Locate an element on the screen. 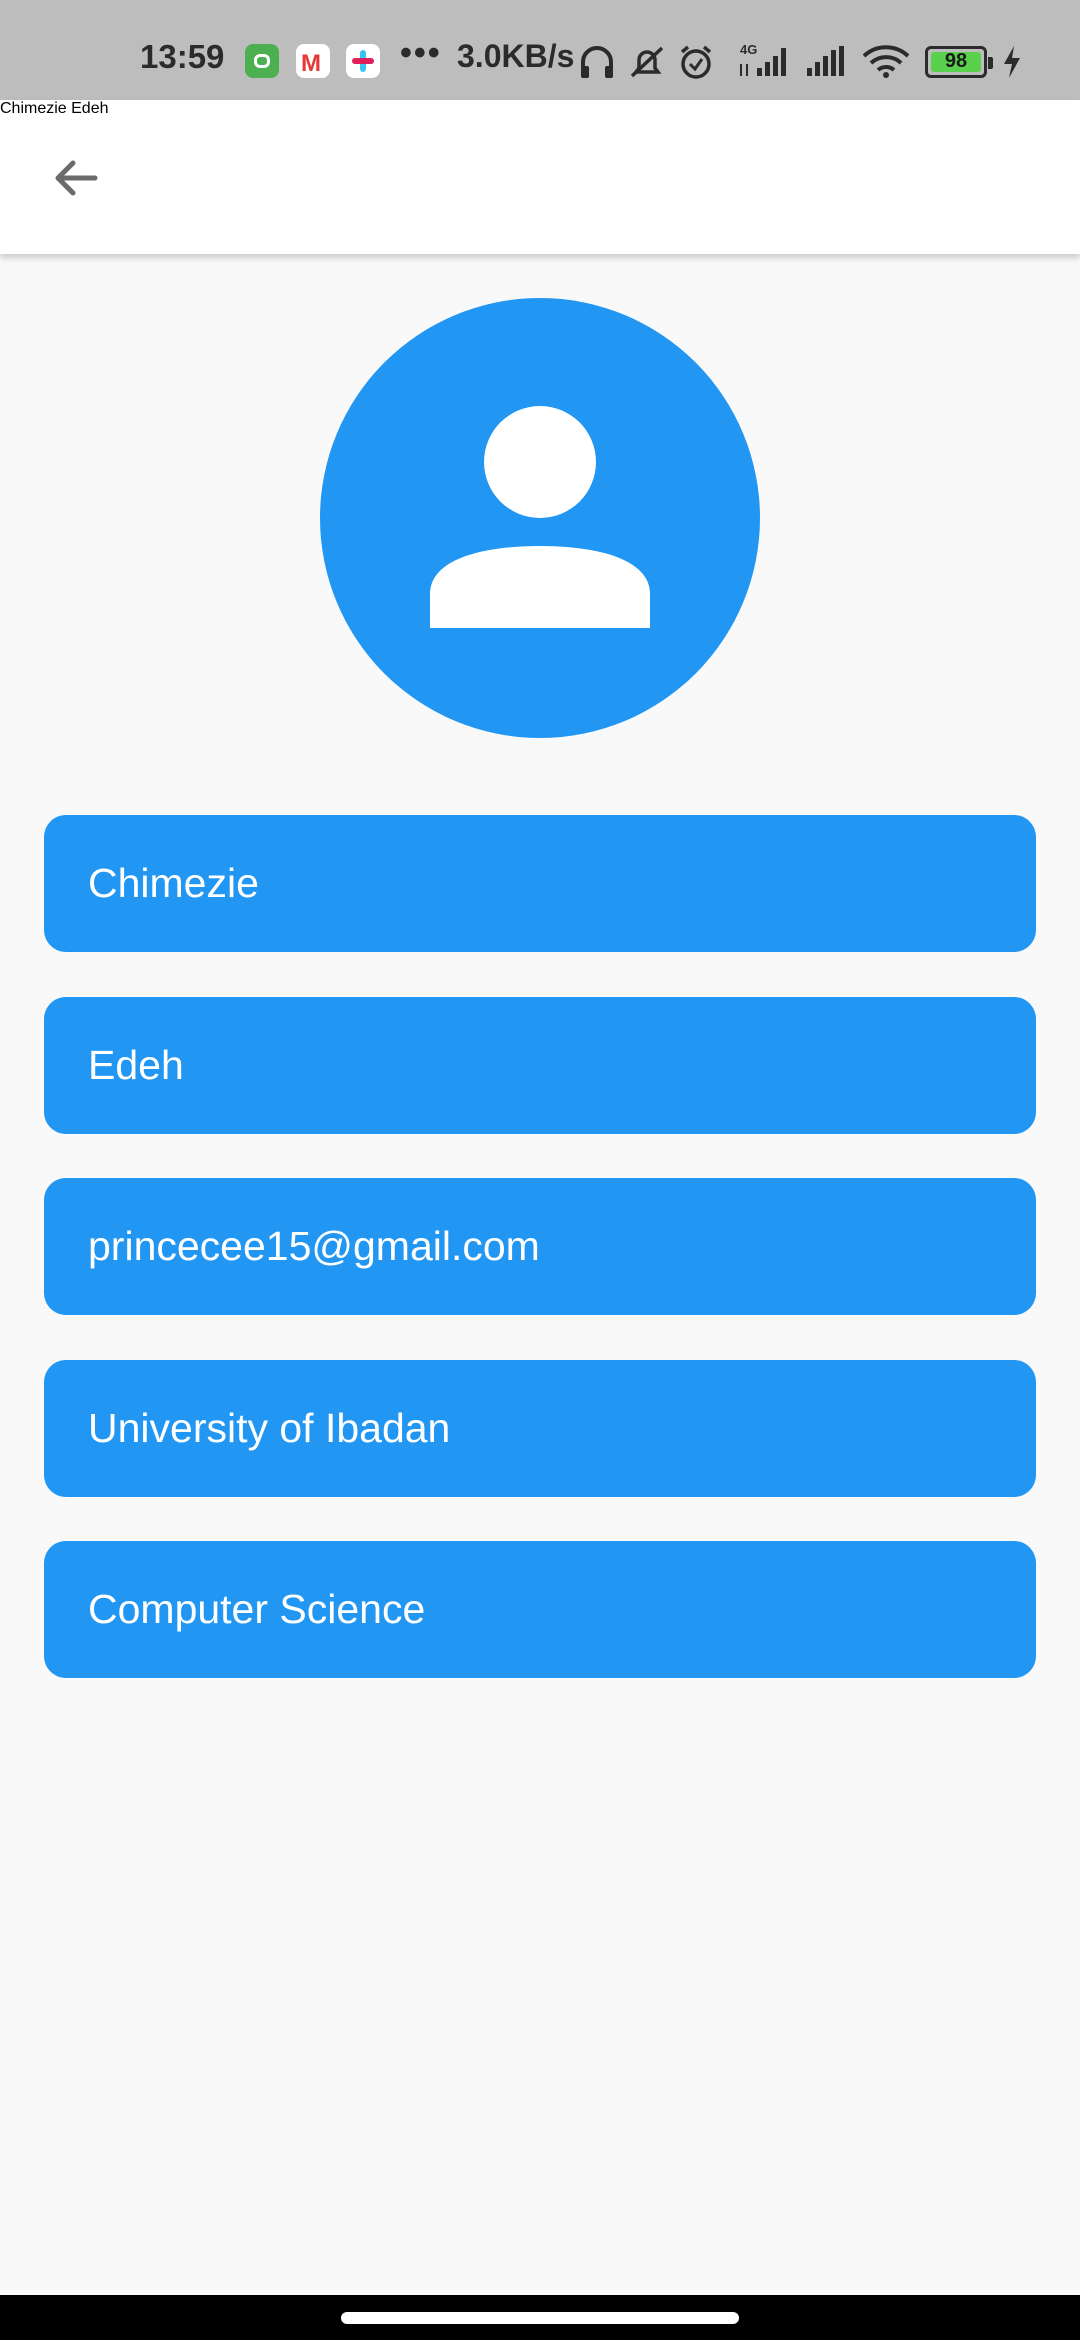 The height and width of the screenshot is (2340, 1080). last-name-text: Edeh is located at coordinates (136, 1065).